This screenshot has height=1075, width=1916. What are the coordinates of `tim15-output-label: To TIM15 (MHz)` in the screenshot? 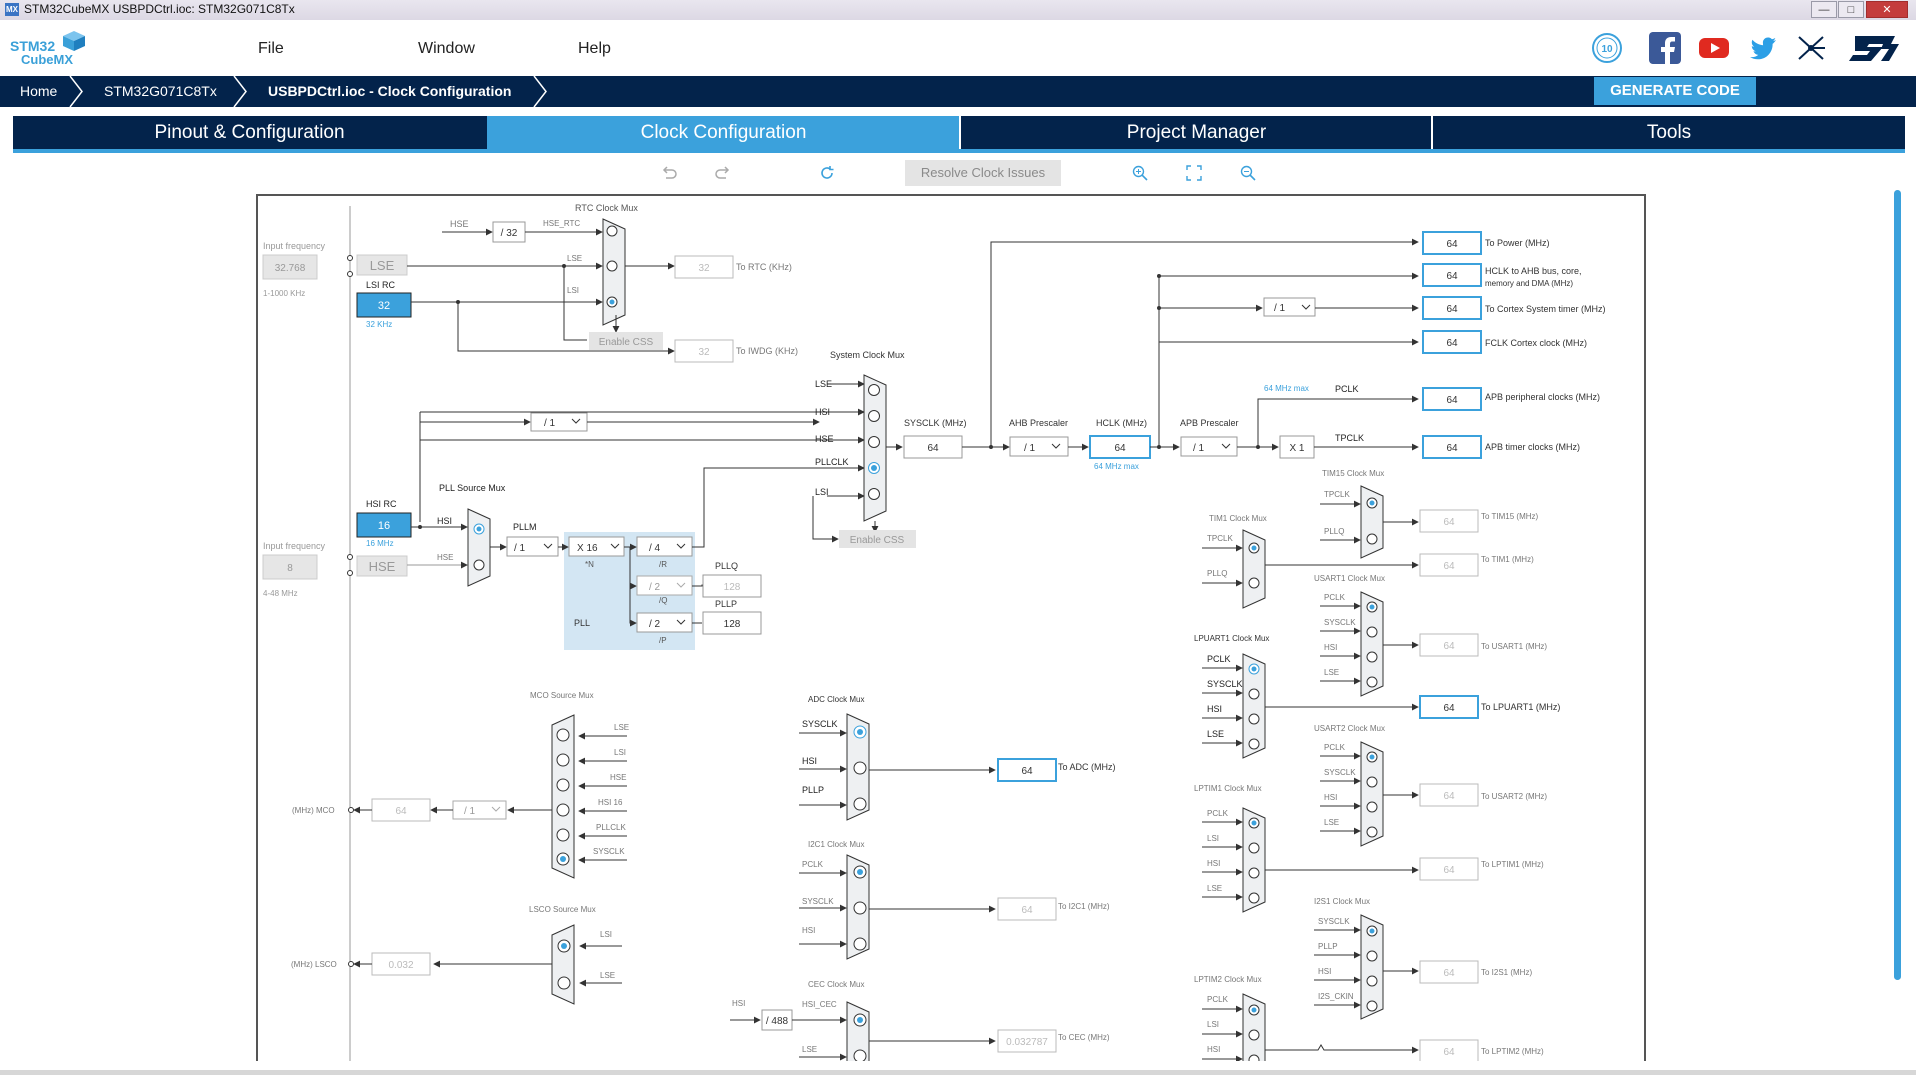 It's located at (1510, 516).